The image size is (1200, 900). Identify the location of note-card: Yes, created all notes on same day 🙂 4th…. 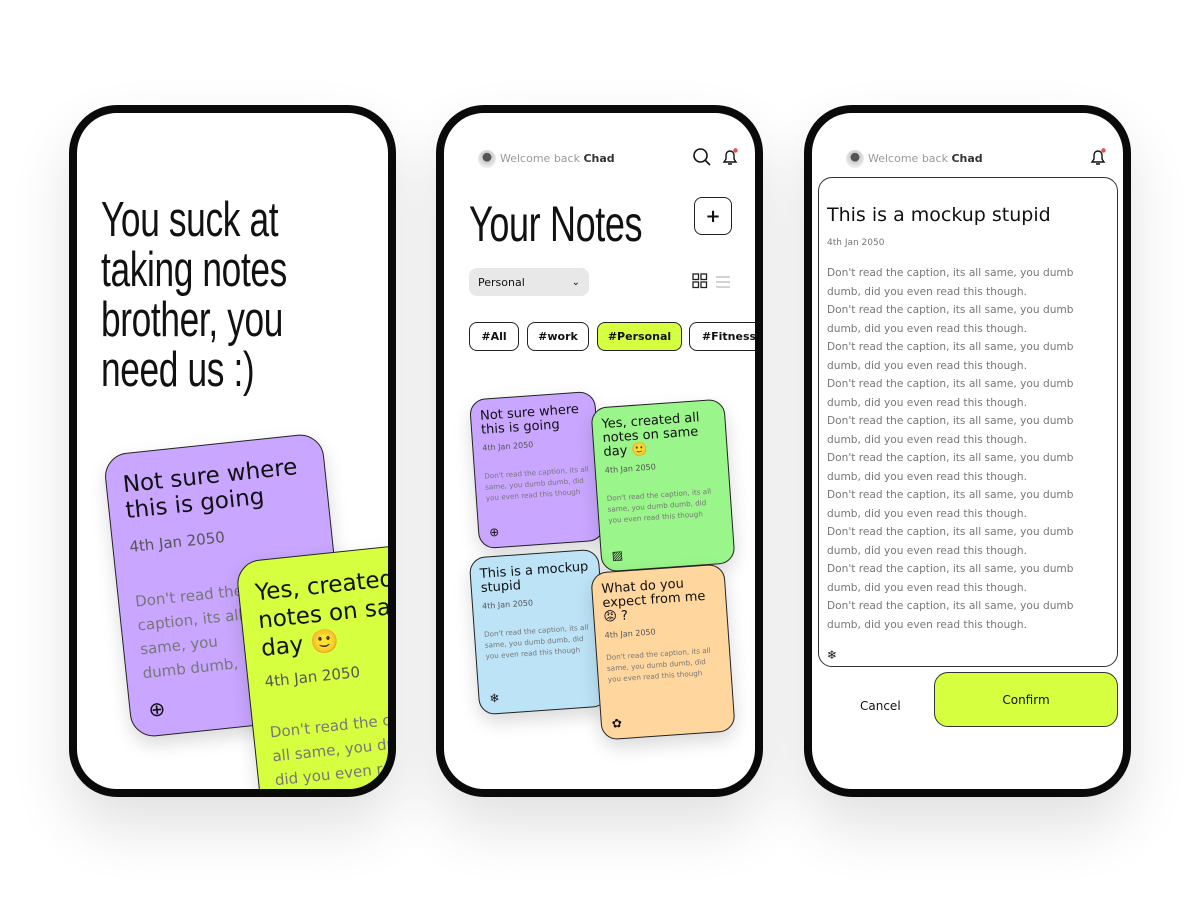
(663, 485).